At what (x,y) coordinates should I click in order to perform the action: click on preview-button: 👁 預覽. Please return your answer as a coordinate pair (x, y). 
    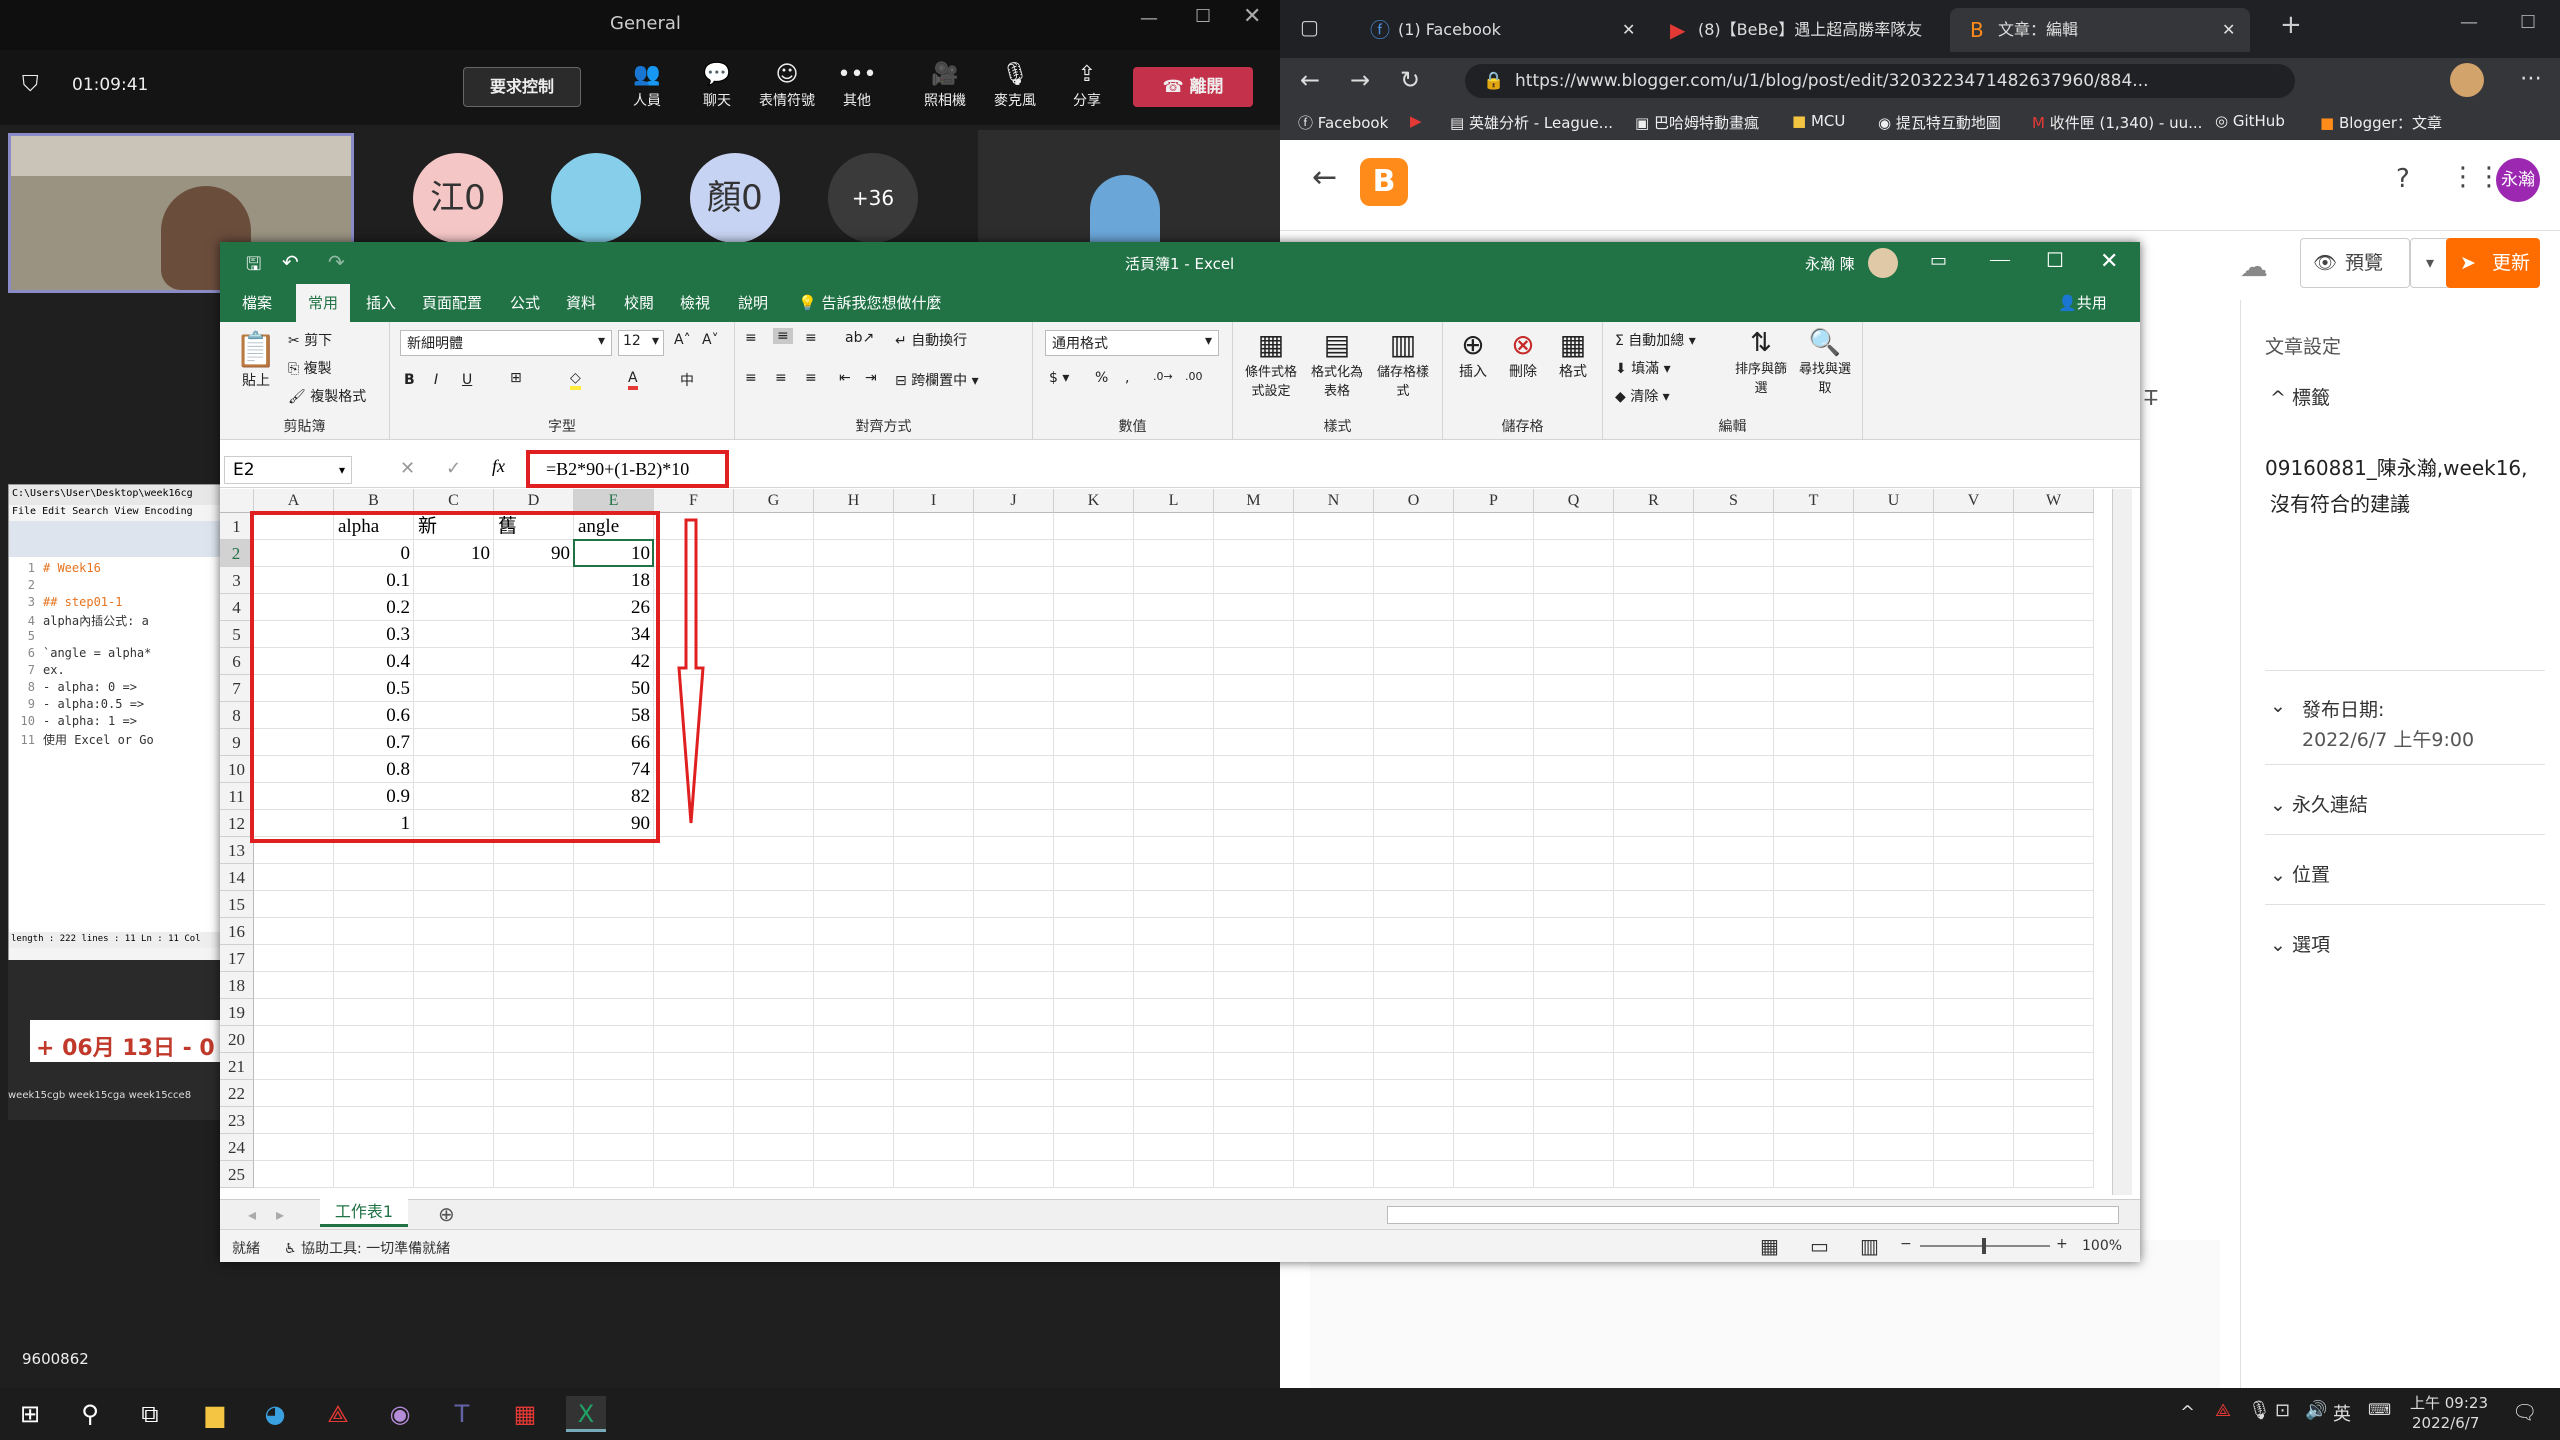
    Looking at the image, I should click on (2355, 263).